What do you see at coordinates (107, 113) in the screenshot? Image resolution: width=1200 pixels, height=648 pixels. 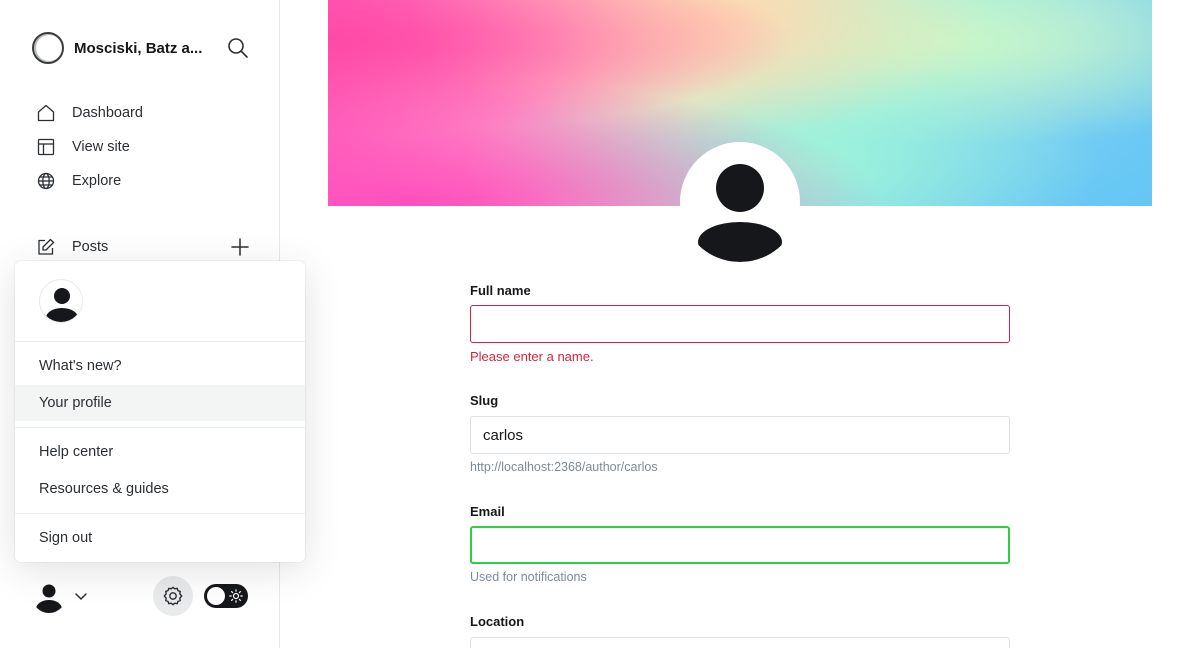 I see `nav-label: Dashboard` at bounding box center [107, 113].